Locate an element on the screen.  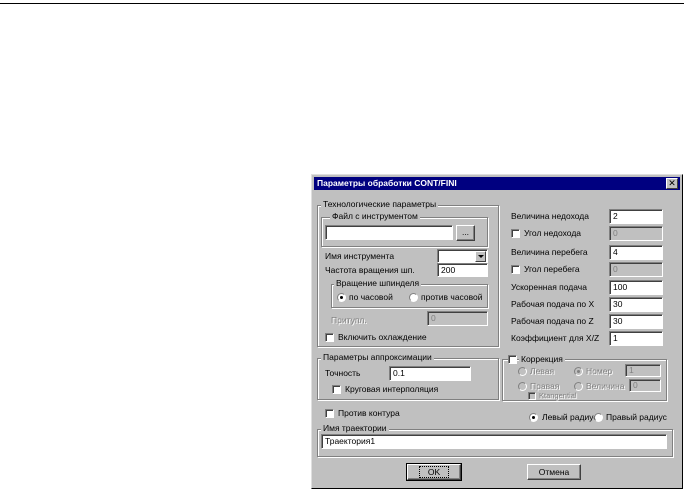
tangential-label: Ktangential is located at coordinates (558, 395).